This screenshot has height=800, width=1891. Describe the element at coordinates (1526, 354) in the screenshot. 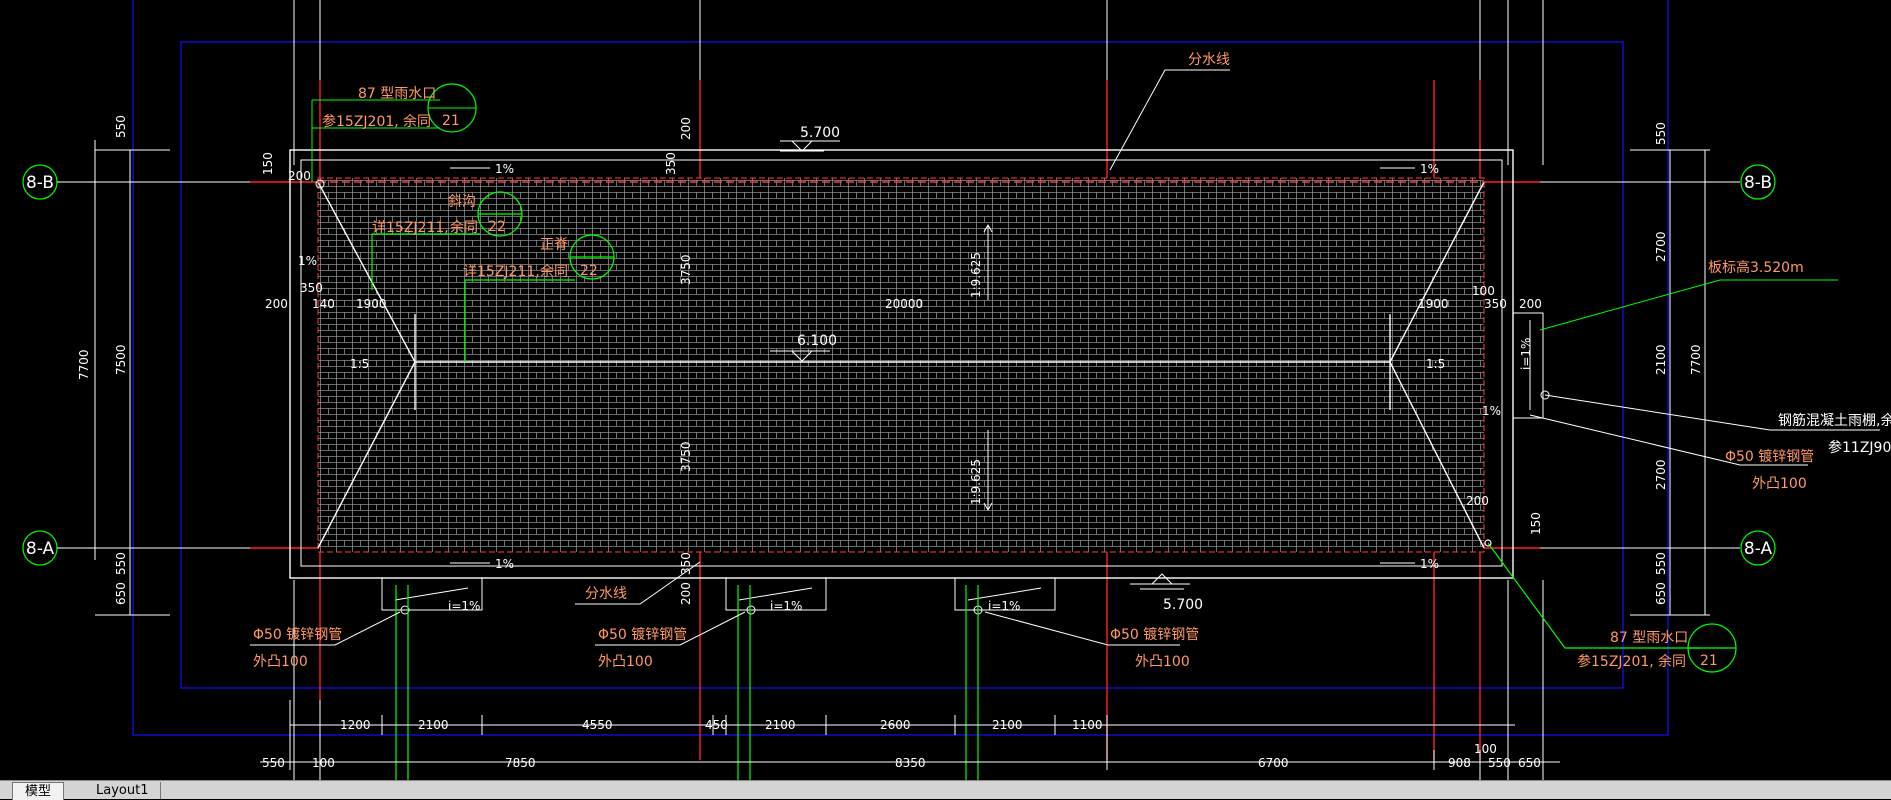

I see `canopy-slope: i=1%` at that location.